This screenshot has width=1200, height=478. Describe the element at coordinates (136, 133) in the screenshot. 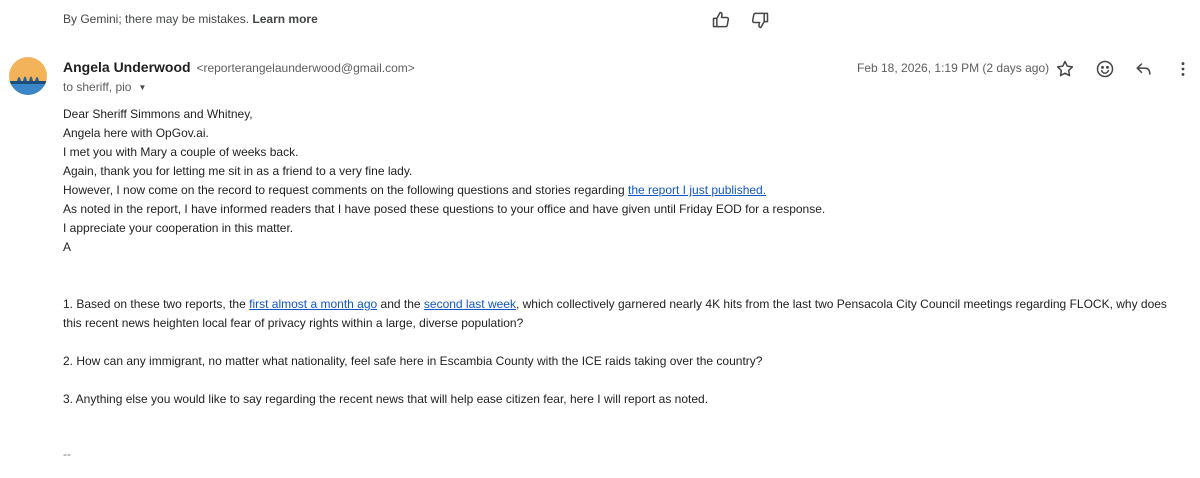

I see `body-line: Angela here with OpGov.ai.` at that location.